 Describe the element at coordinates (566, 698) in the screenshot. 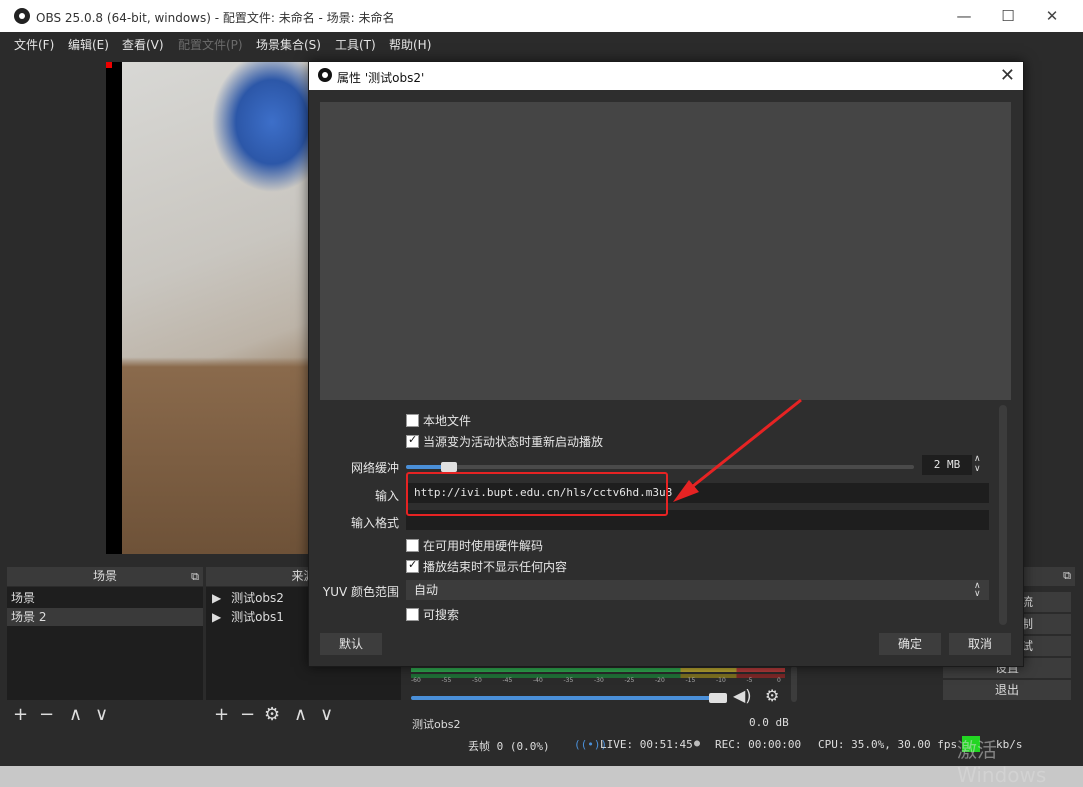

I see `volume-slider` at that location.